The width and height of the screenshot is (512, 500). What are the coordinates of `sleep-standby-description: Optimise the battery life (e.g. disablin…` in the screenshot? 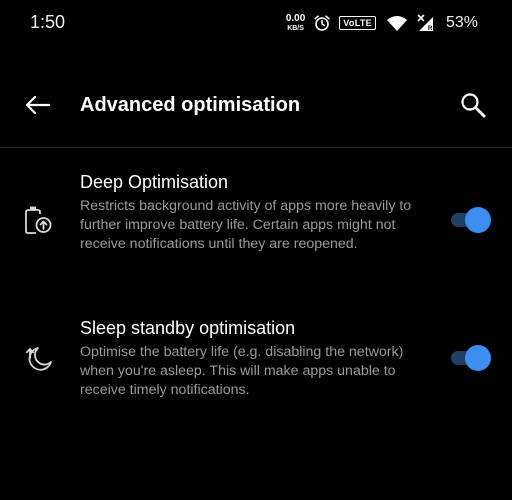 It's located at (242, 371).